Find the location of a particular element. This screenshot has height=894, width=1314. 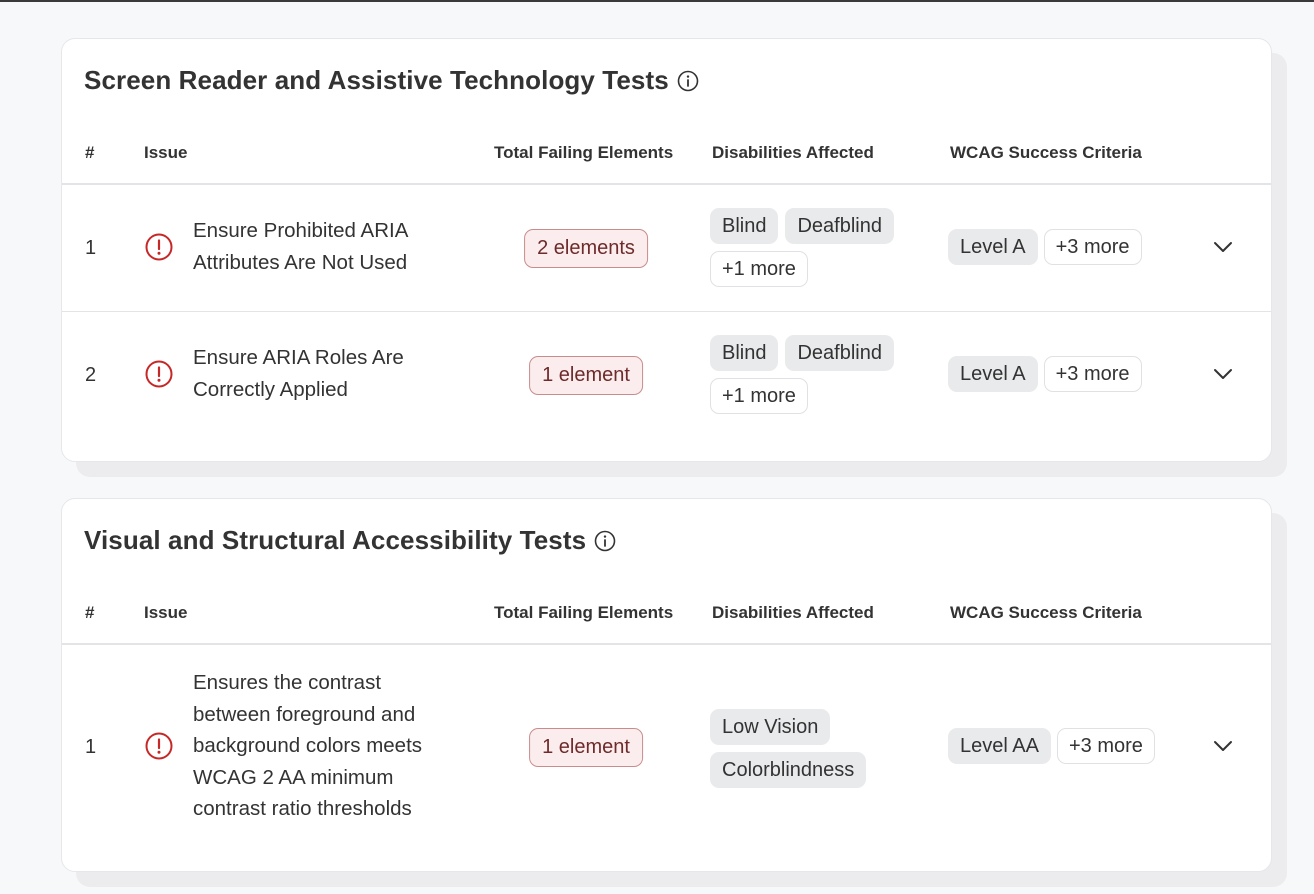

issue-title: Ensure ARIA Roles Are Correctly Applied is located at coordinates (328, 373).